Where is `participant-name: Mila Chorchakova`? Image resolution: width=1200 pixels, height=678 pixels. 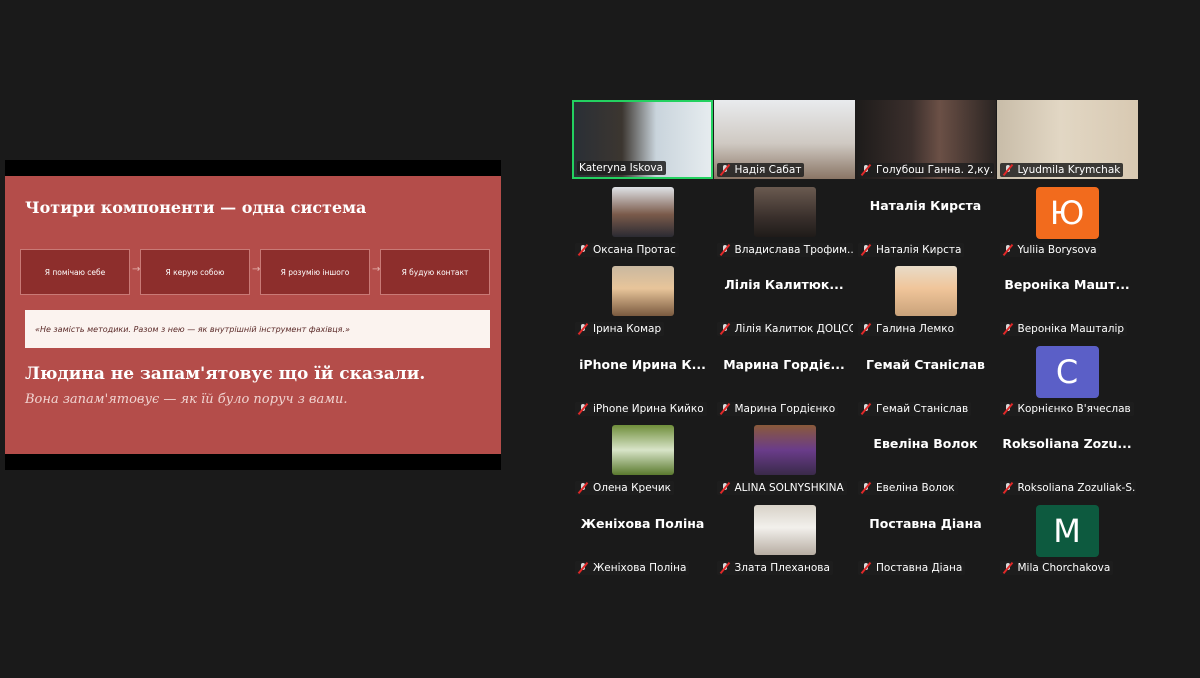
participant-name: Mila Chorchakova is located at coordinates (1064, 567).